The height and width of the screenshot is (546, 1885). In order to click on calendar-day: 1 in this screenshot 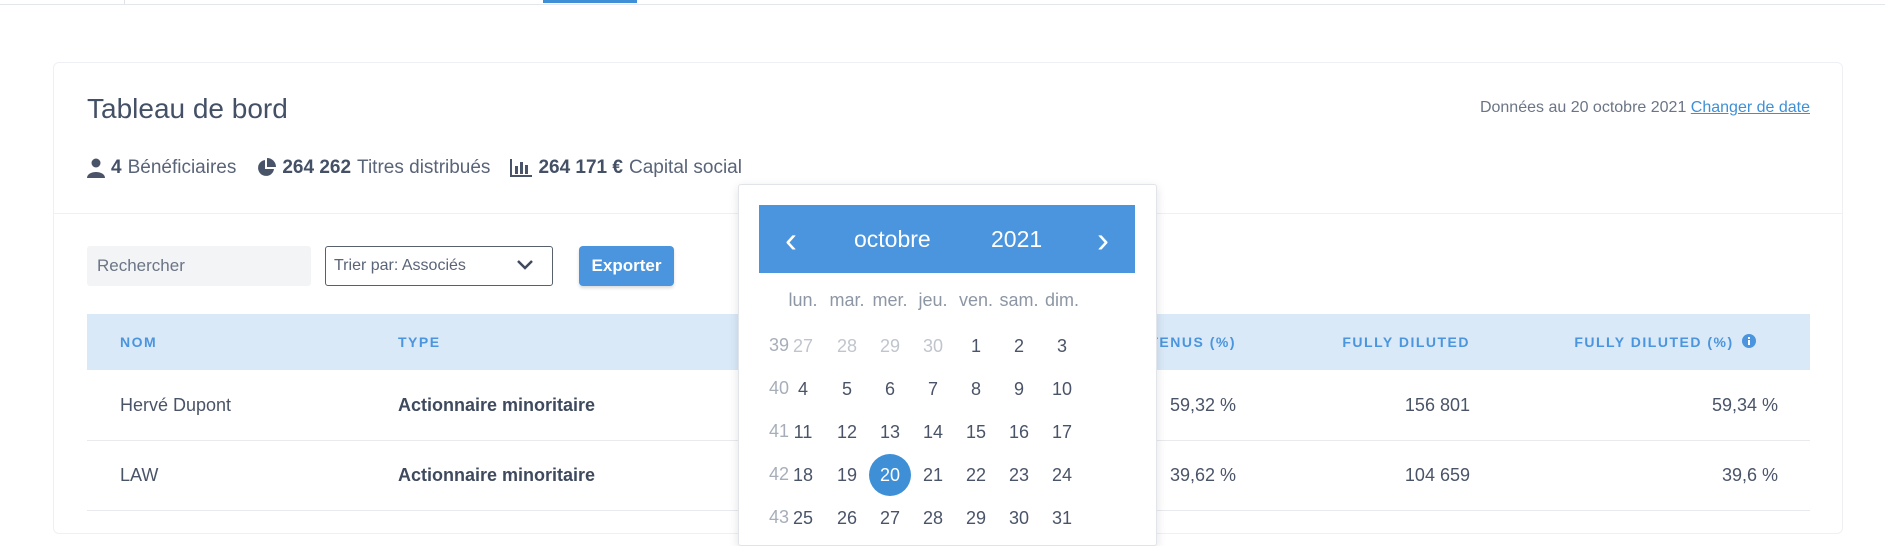, I will do `click(976, 346)`.